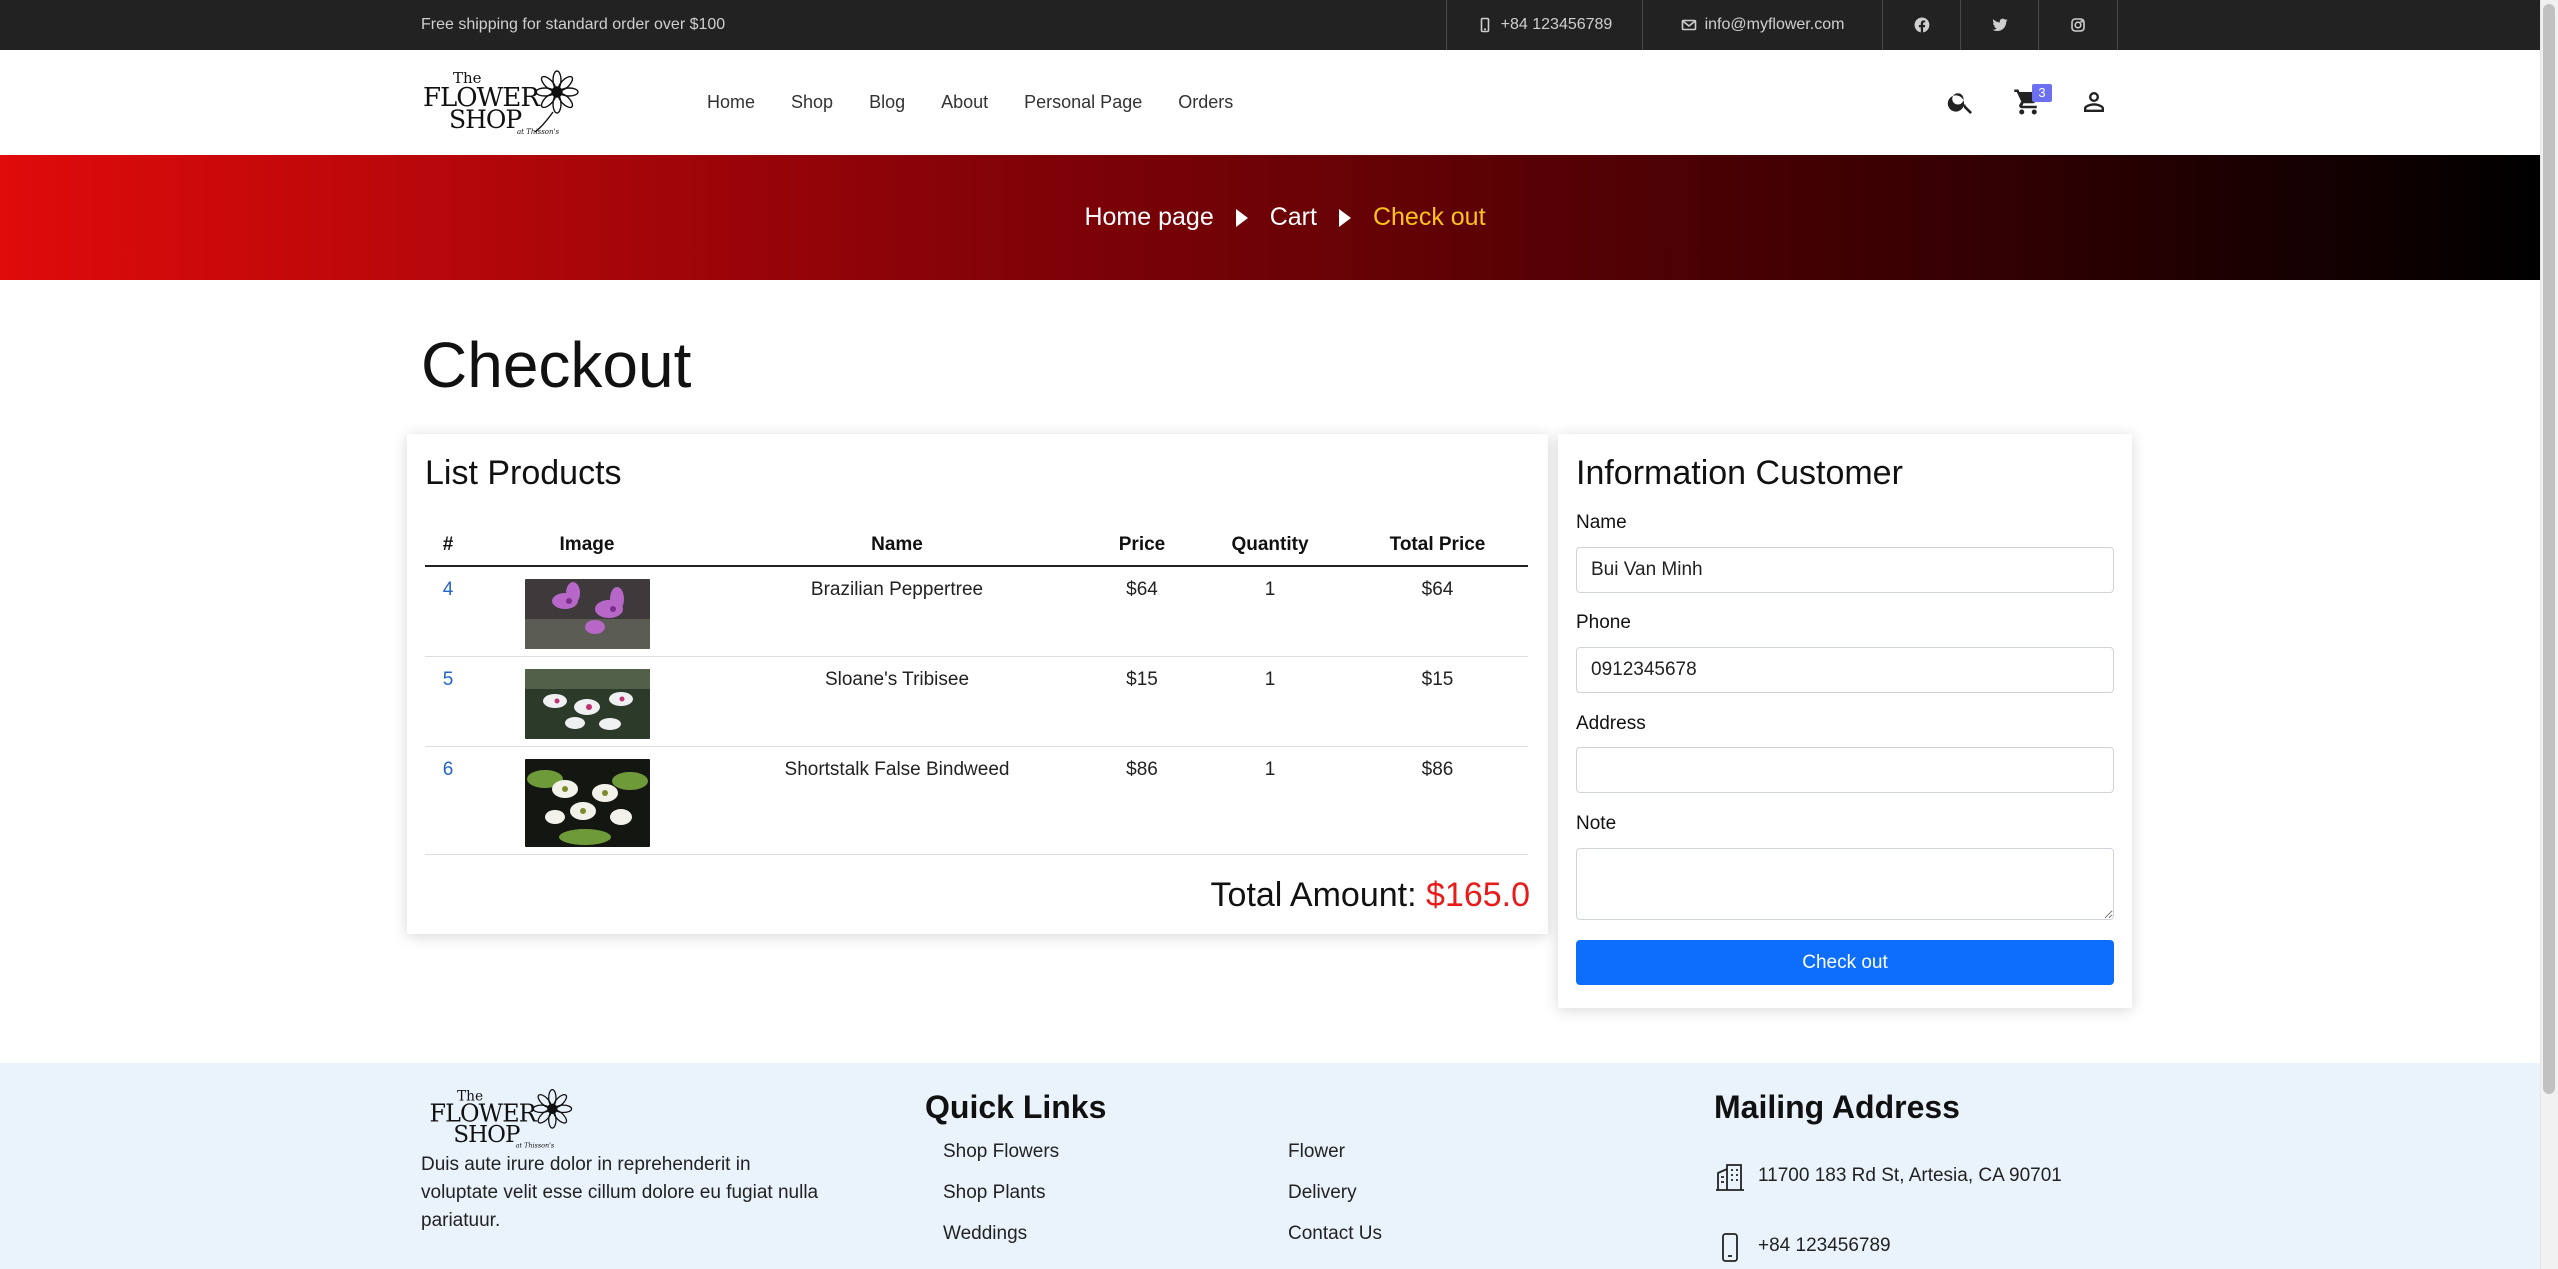 This screenshot has height=1269, width=2558. Describe the element at coordinates (897, 800) in the screenshot. I see `row-name: Shortstalk False Bindweed` at that location.